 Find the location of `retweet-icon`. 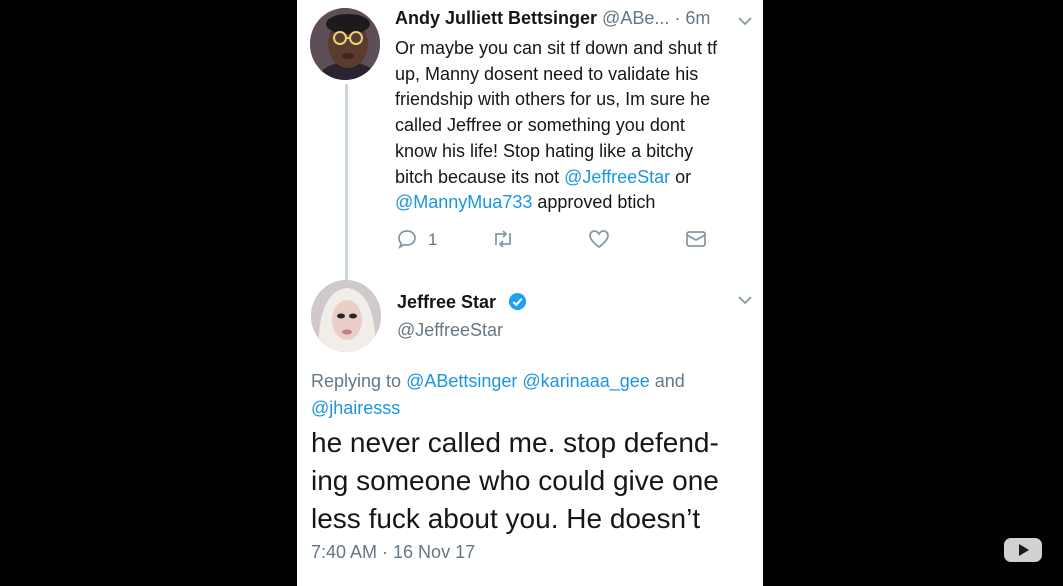

retweet-icon is located at coordinates (503, 239).